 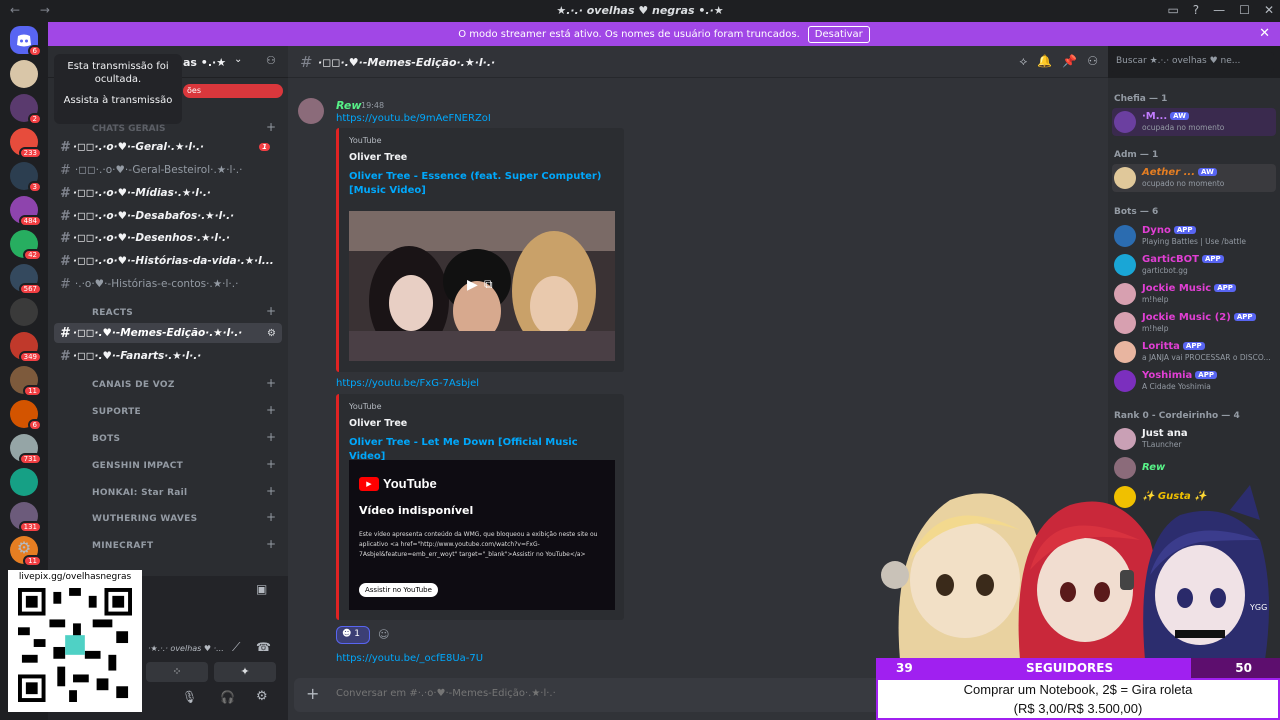 What do you see at coordinates (1196, 10) in the screenshot?
I see `help-icon: ?` at bounding box center [1196, 10].